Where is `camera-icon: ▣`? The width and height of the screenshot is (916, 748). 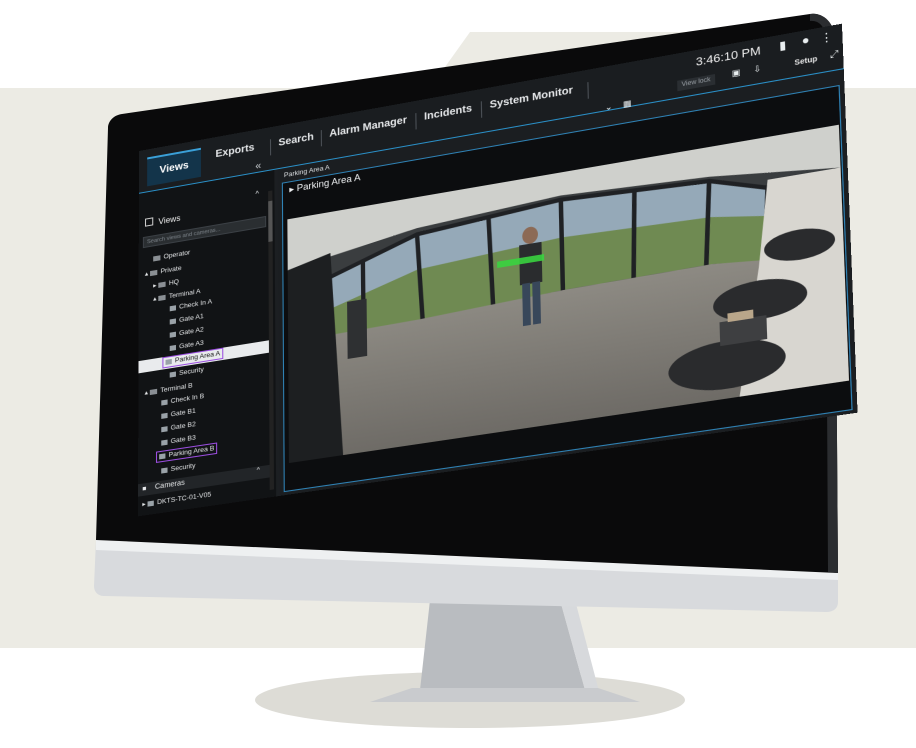 camera-icon: ▣ is located at coordinates (736, 72).